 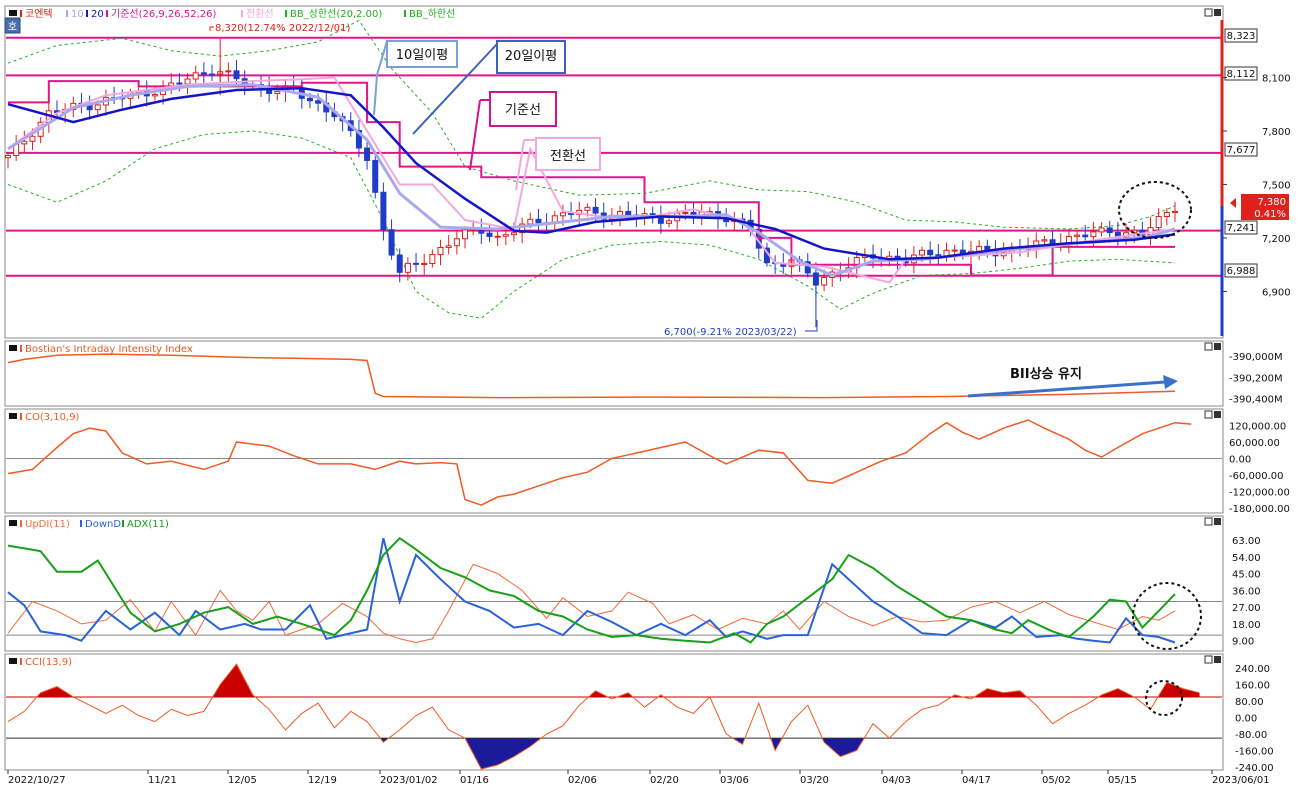 What do you see at coordinates (1046, 374) in the screenshot?
I see `bii-annotation: BII상승 유지` at bounding box center [1046, 374].